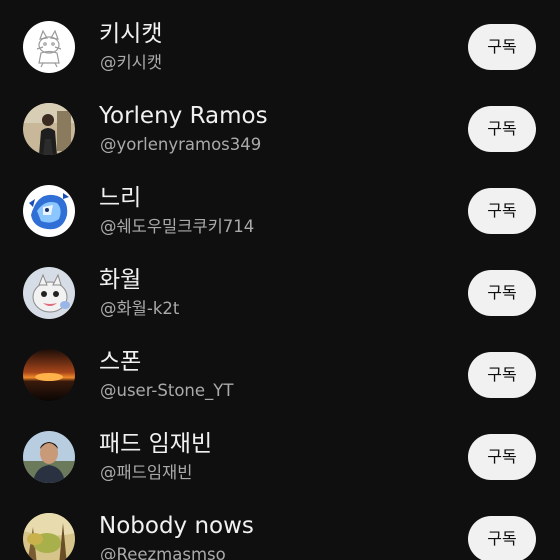 This screenshot has height=560, width=560. I want to click on channel-handle: @user-Stone_YT, so click(167, 390).